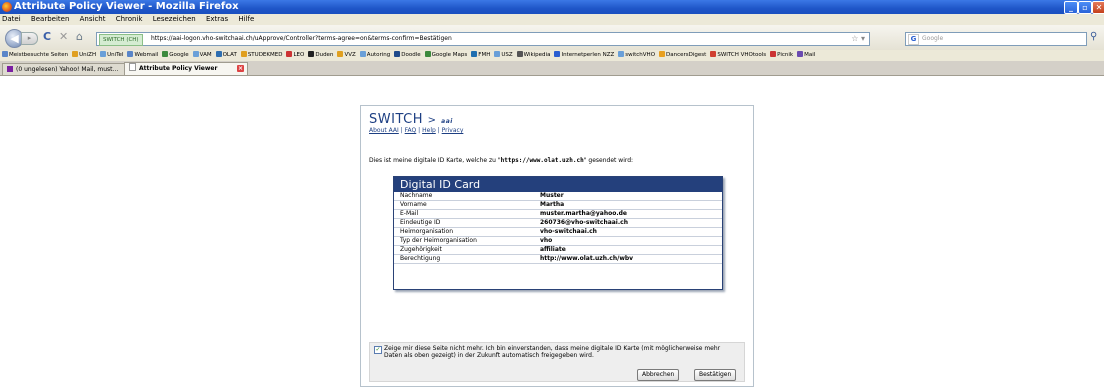 This screenshot has width=1104, height=387. I want to click on search-placeholder: Google, so click(933, 38).